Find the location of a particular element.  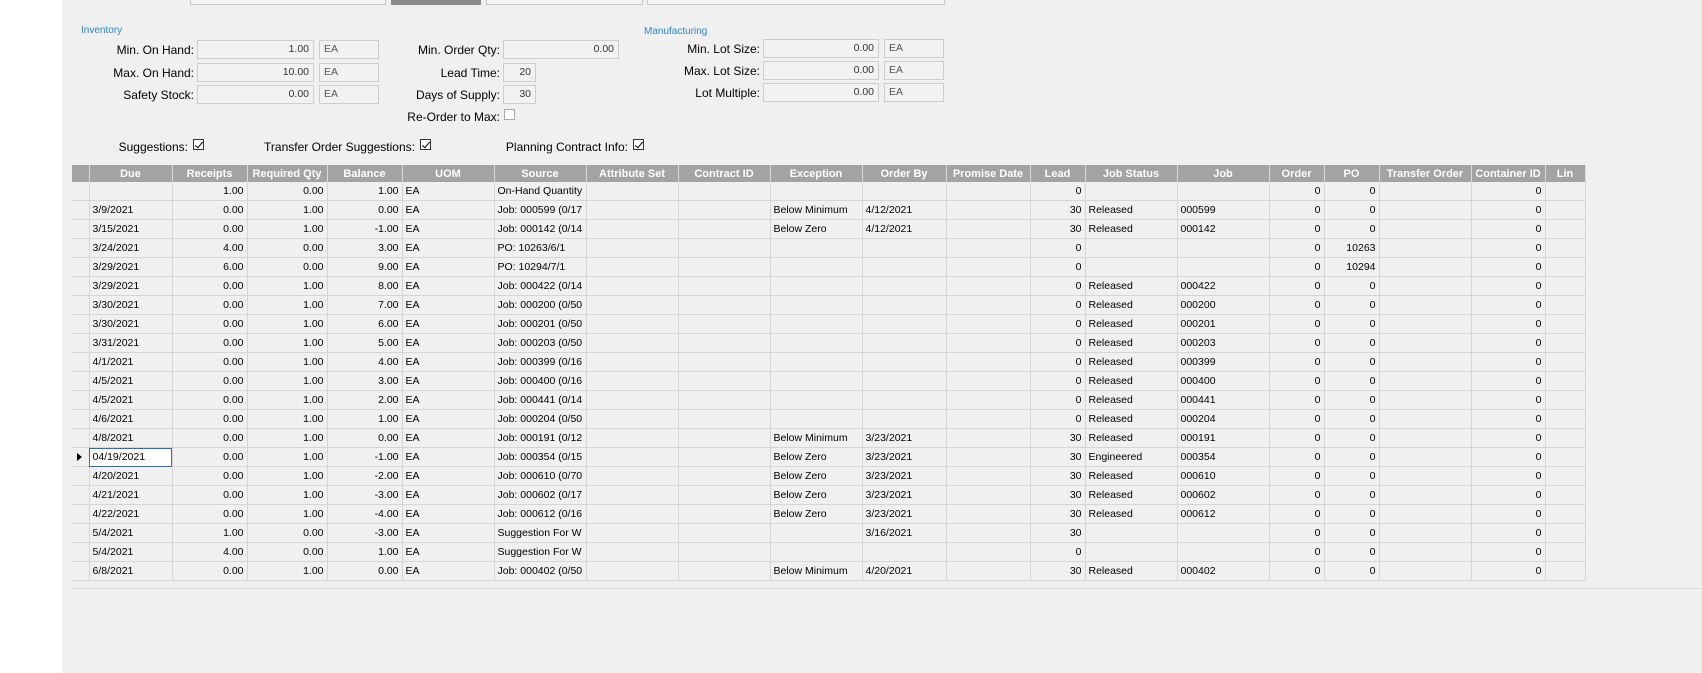

table-cell: 000204 is located at coordinates (1223, 419).